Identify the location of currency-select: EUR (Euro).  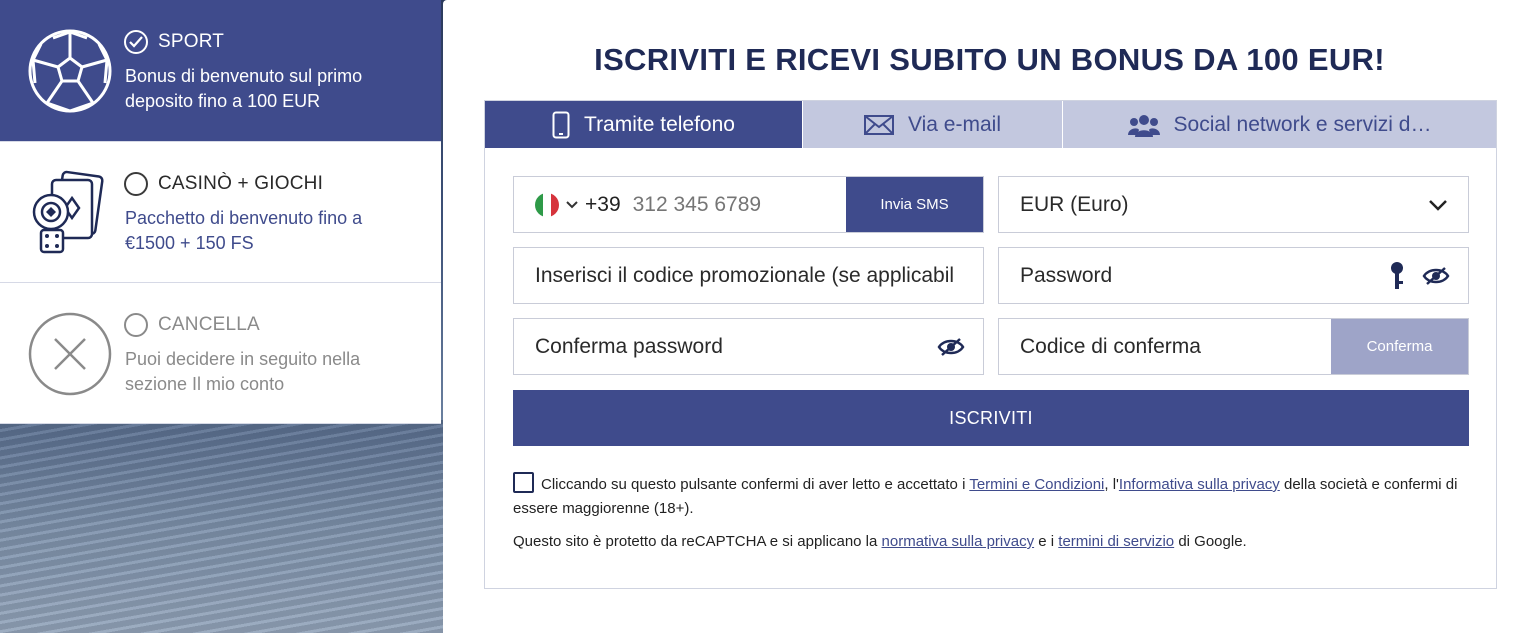
(1233, 204).